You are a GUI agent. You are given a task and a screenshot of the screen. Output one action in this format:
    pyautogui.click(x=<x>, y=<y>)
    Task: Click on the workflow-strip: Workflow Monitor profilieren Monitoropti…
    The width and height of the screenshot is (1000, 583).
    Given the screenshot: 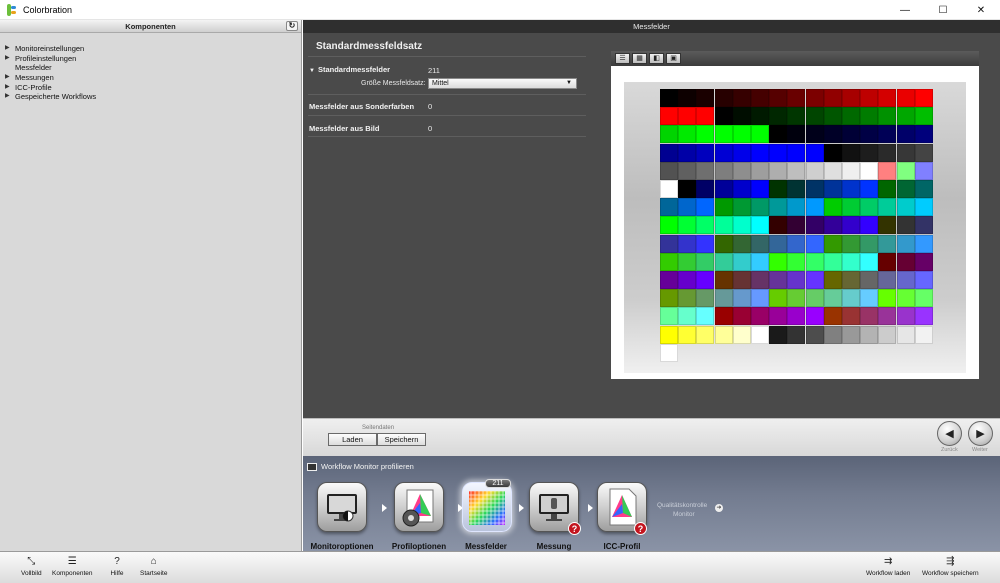 What is the action you would take?
    pyautogui.click(x=651, y=503)
    